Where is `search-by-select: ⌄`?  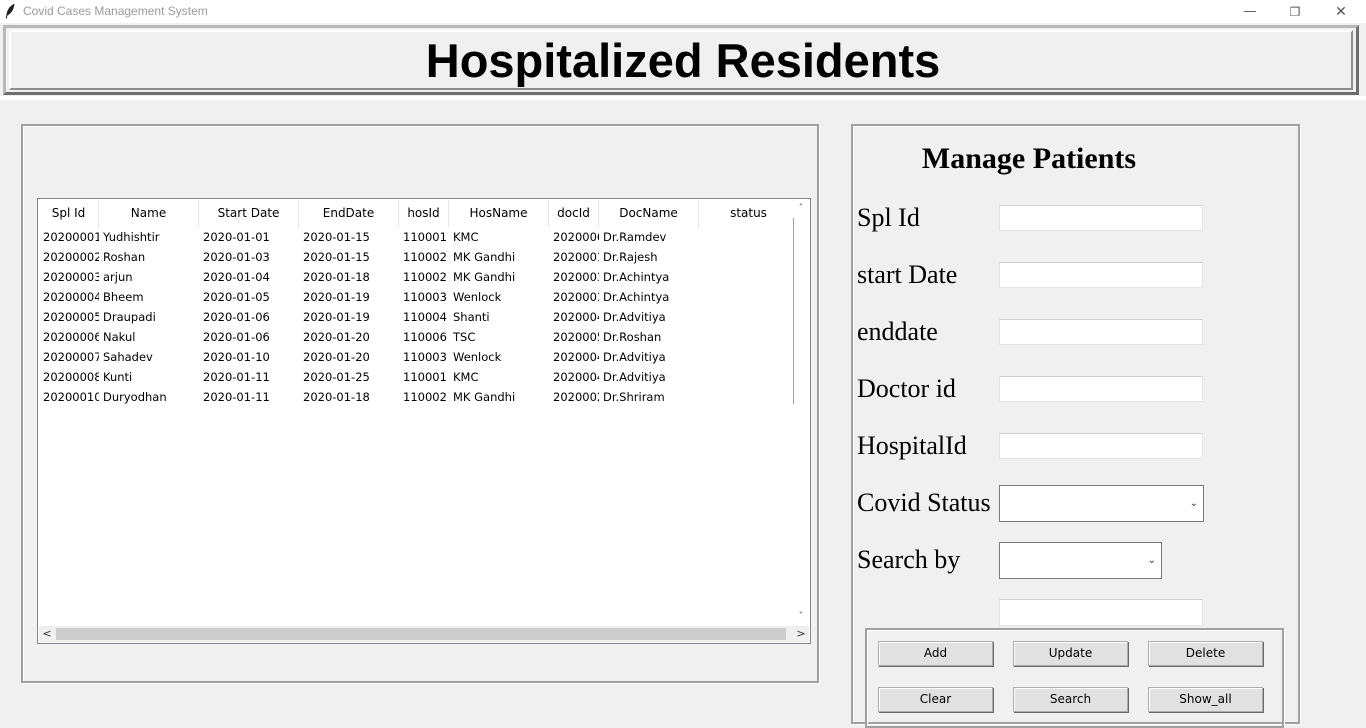 search-by-select: ⌄ is located at coordinates (1080, 560).